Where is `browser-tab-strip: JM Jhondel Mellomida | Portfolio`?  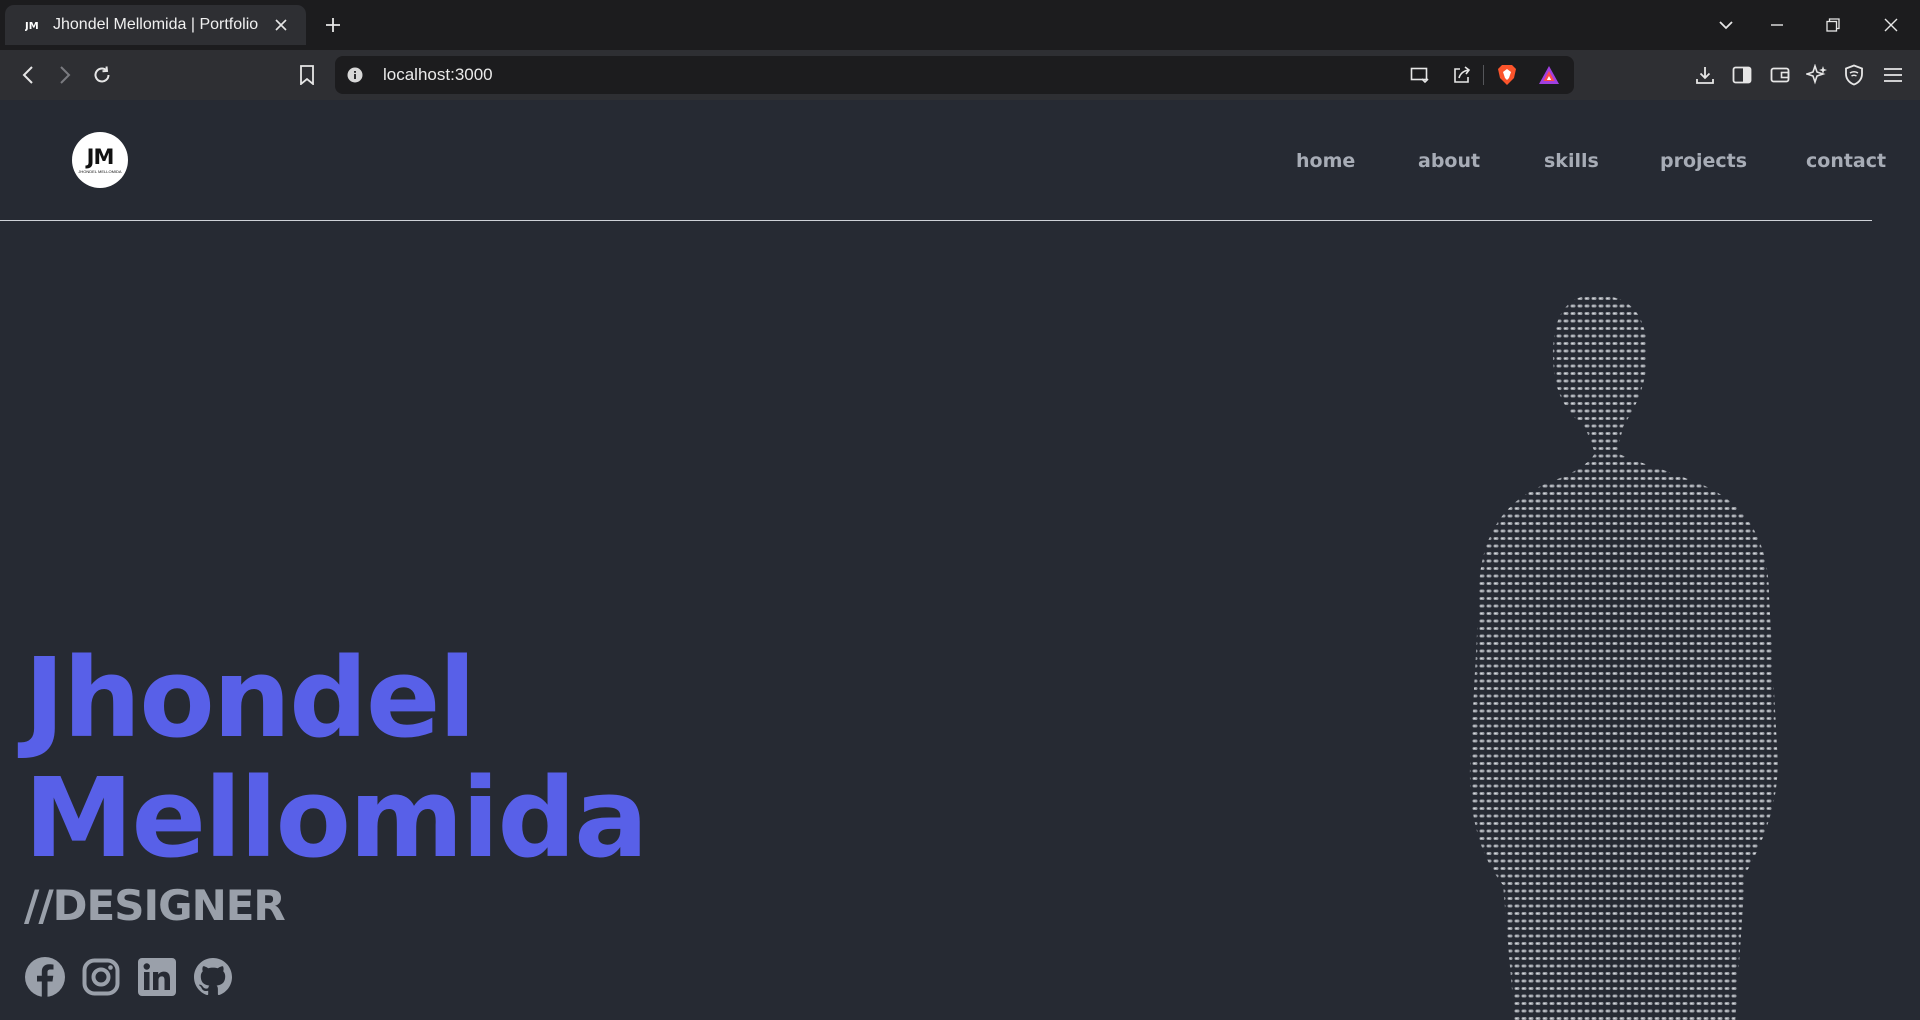 browser-tab-strip: JM Jhondel Mellomida | Portfolio is located at coordinates (960, 25).